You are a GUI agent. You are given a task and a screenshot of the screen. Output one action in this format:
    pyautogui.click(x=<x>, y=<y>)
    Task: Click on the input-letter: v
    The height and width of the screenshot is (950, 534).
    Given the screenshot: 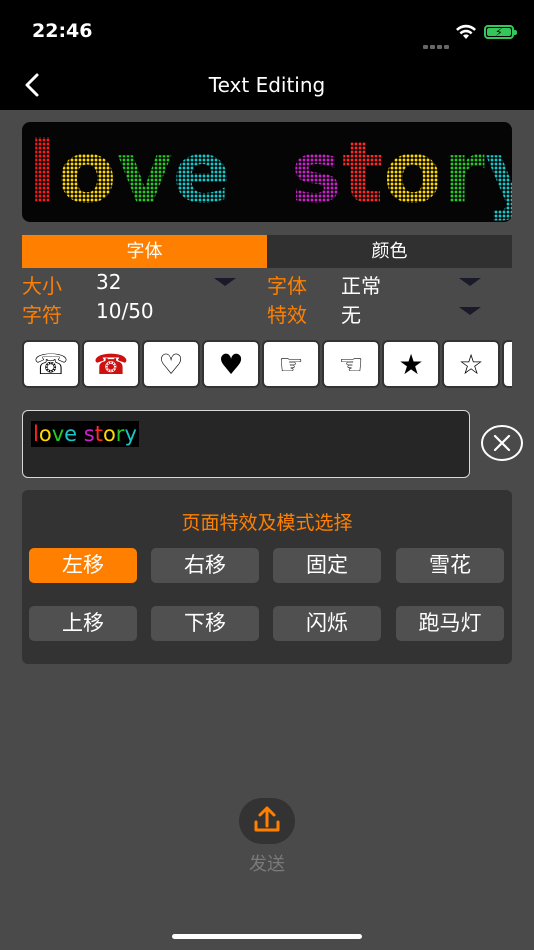 What is the action you would take?
    pyautogui.click(x=58, y=434)
    